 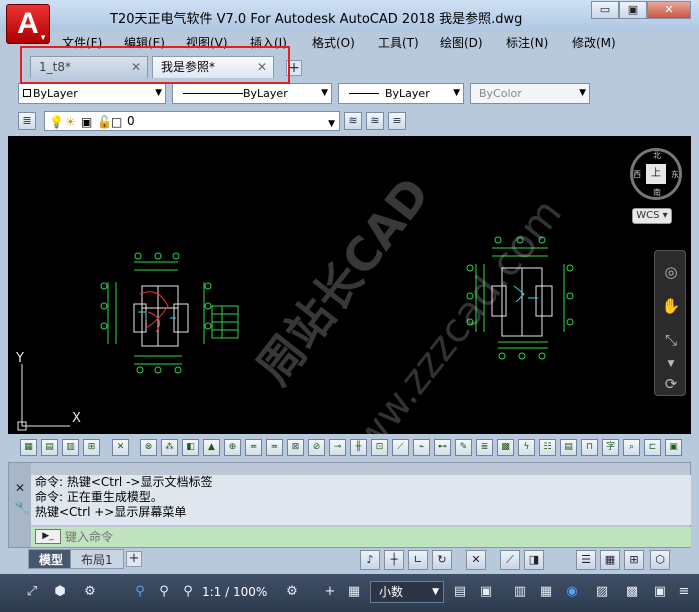 I want to click on pan-hand-icon: ✋, so click(x=671, y=307).